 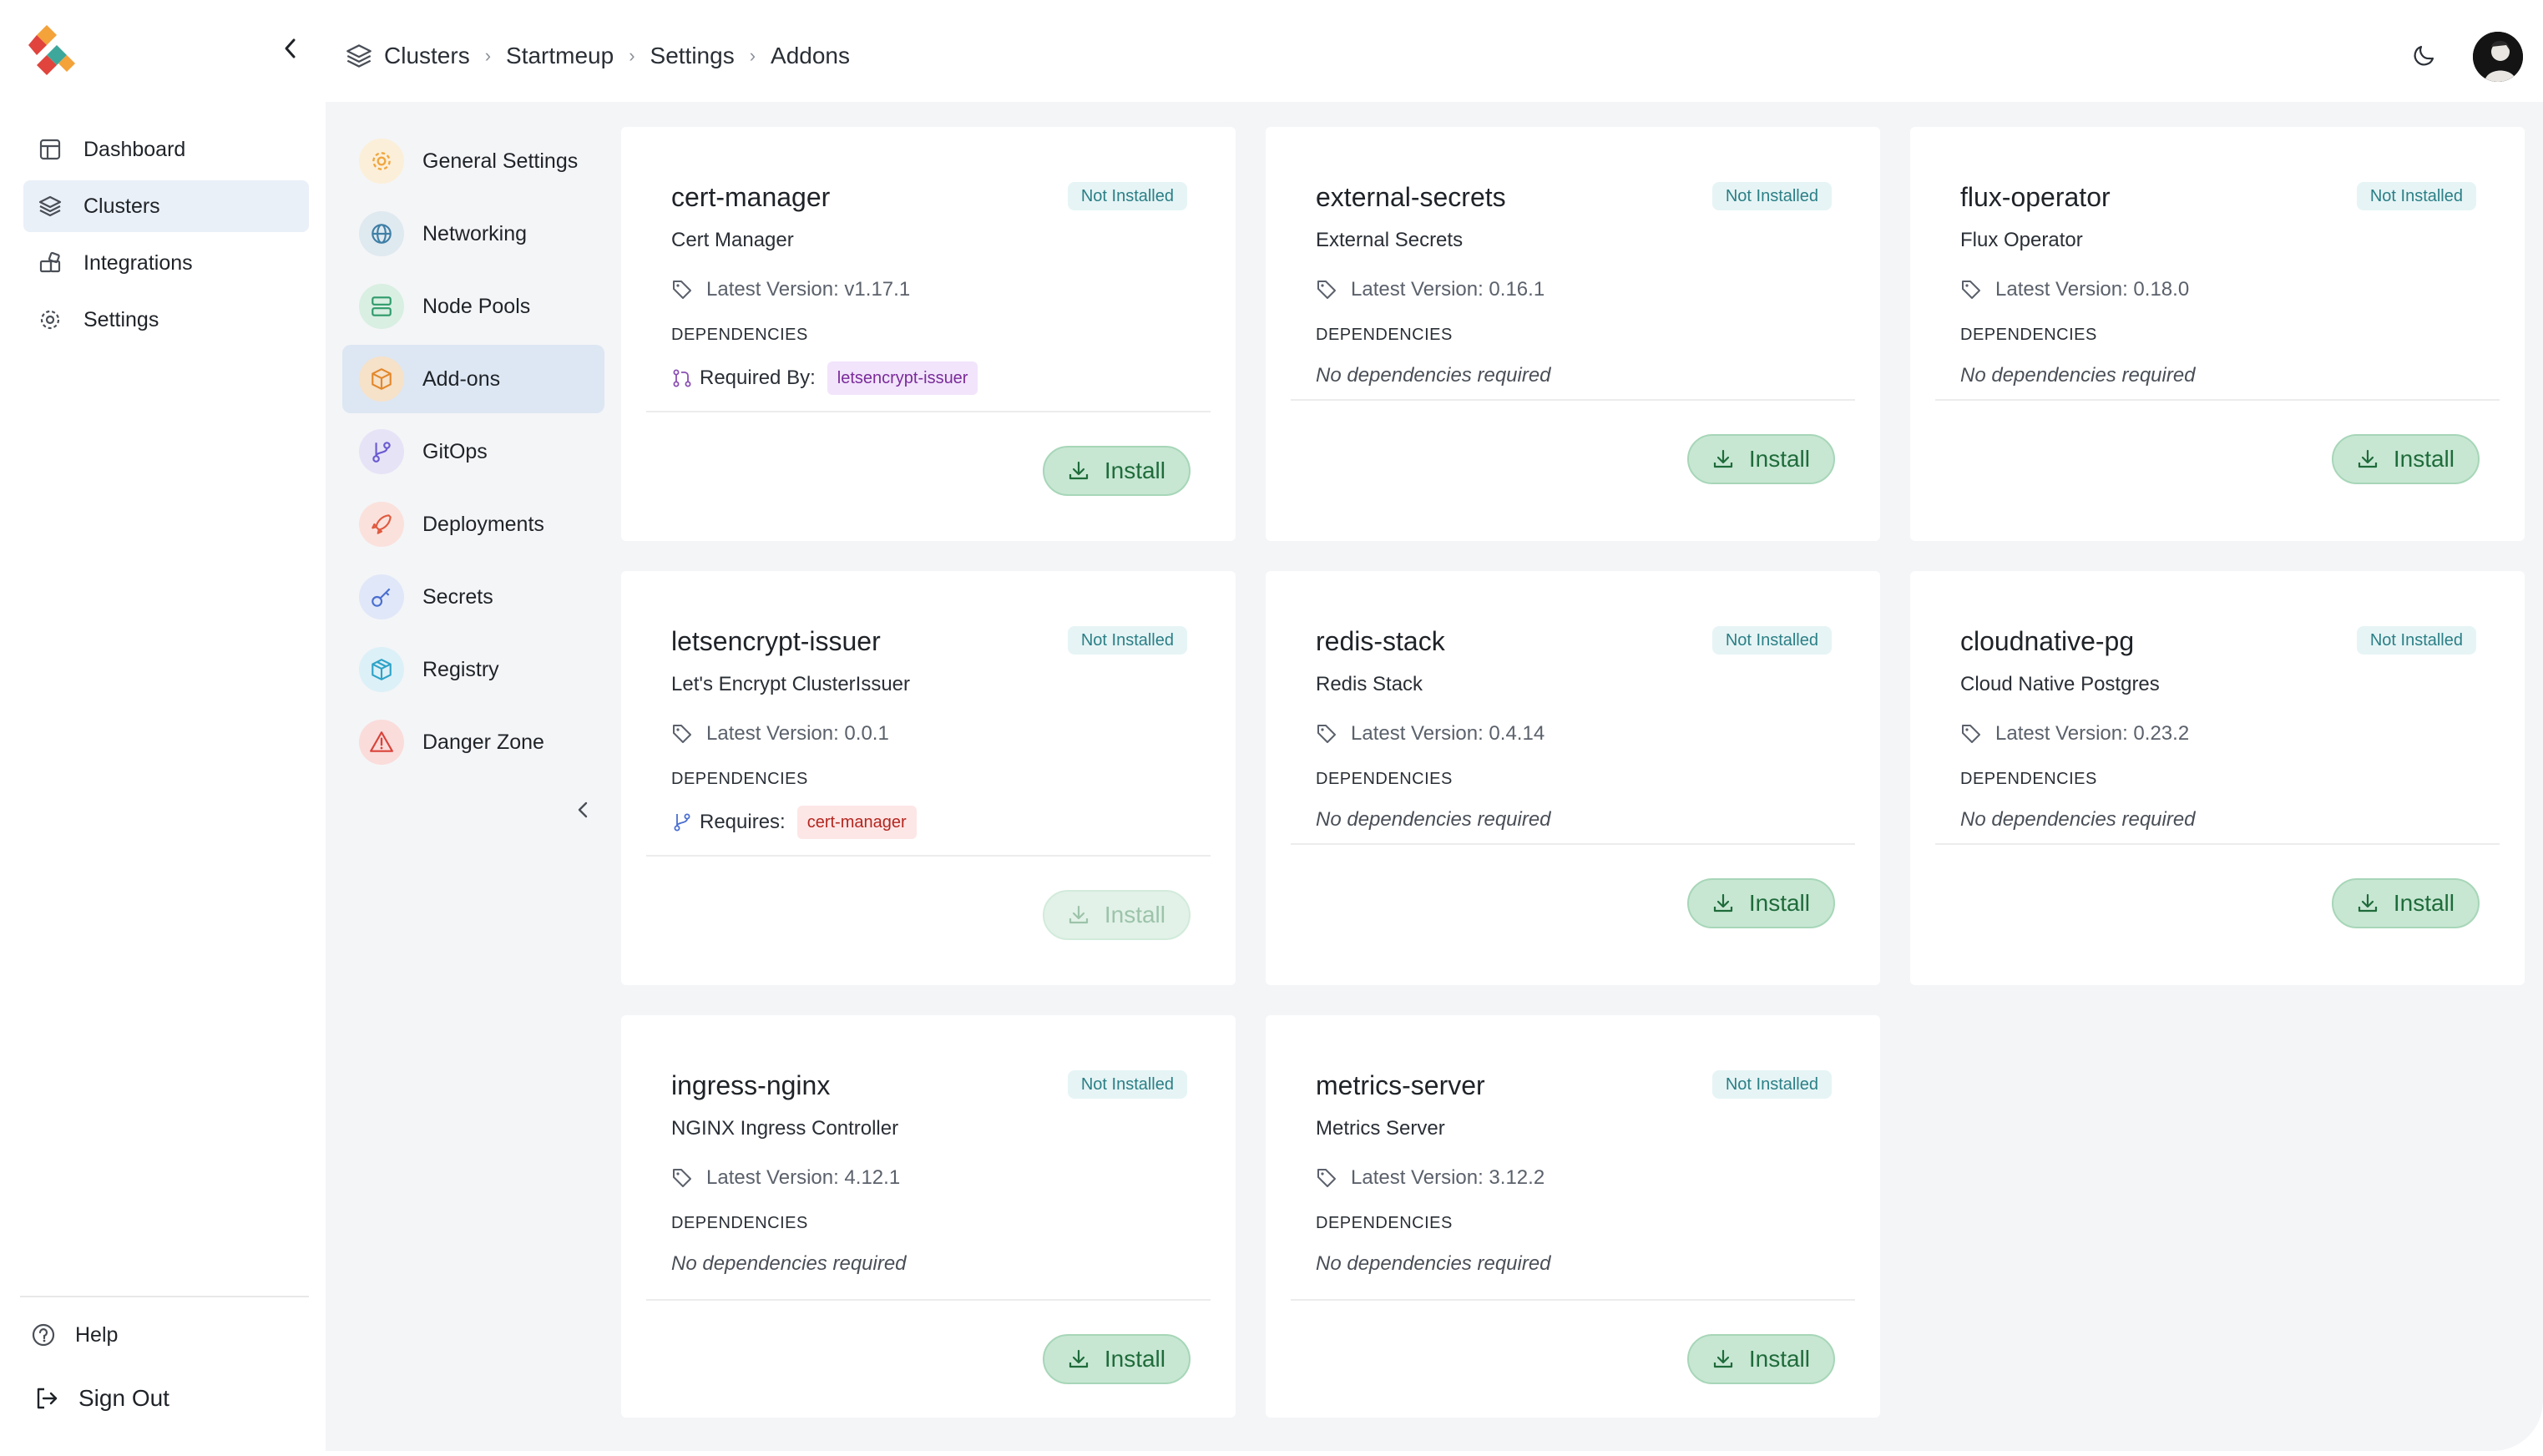 I want to click on globe-icon, so click(x=381, y=233).